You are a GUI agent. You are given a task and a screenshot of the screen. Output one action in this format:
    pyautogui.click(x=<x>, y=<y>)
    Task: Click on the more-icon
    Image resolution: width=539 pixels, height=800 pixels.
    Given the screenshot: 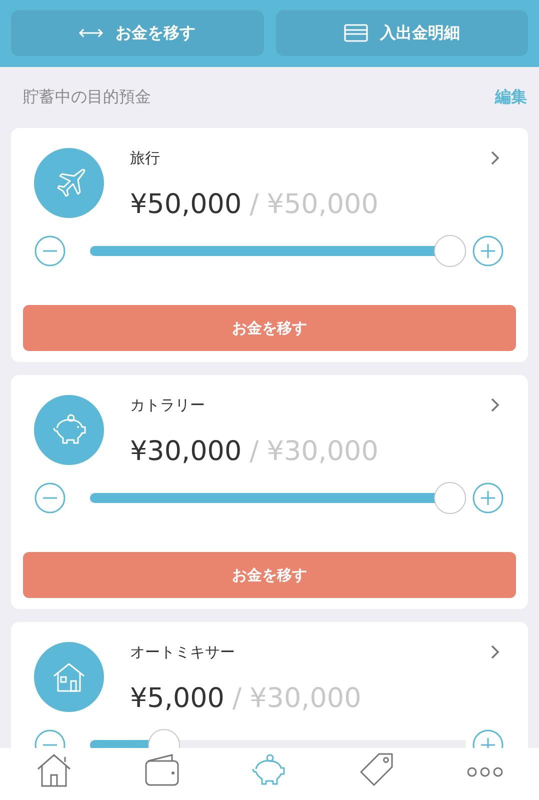 What is the action you would take?
    pyautogui.click(x=485, y=772)
    